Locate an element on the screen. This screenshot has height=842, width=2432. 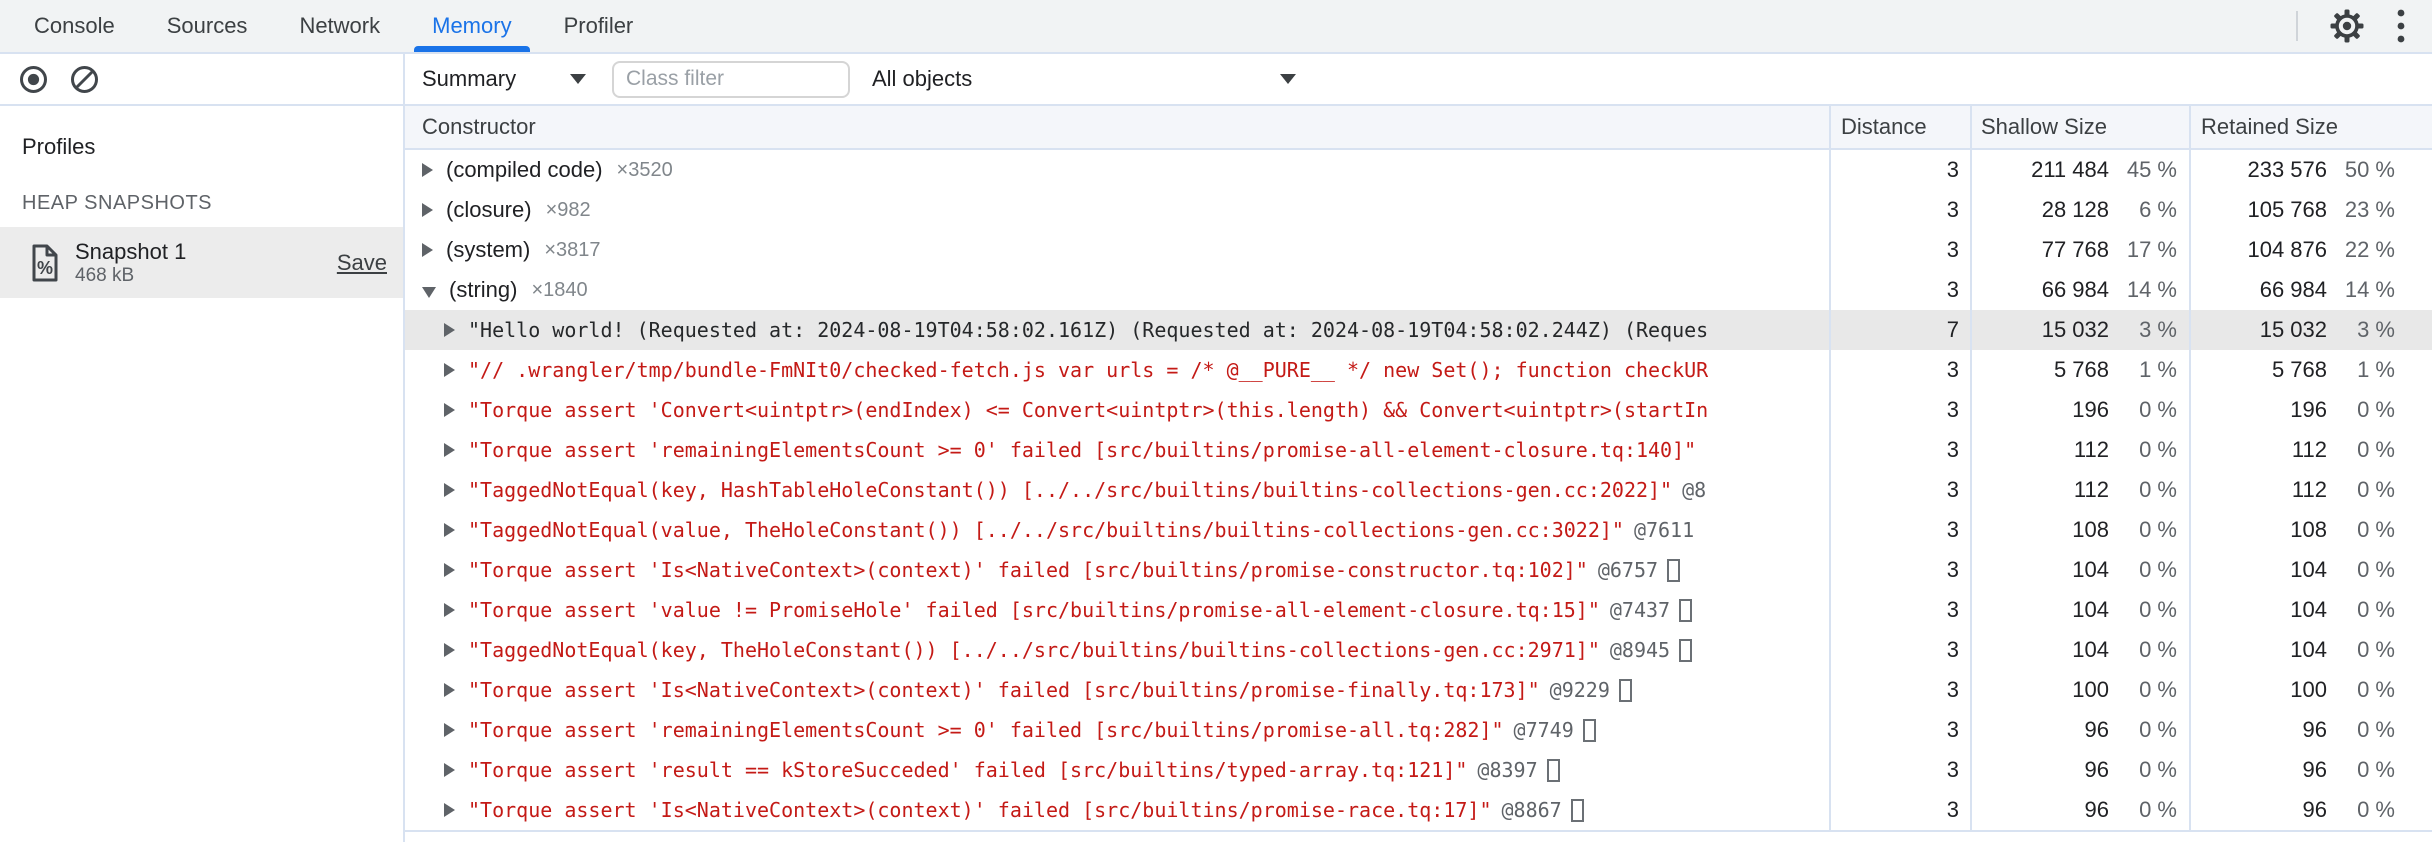
retained-size-percent: 50 % is located at coordinates (2369, 169).